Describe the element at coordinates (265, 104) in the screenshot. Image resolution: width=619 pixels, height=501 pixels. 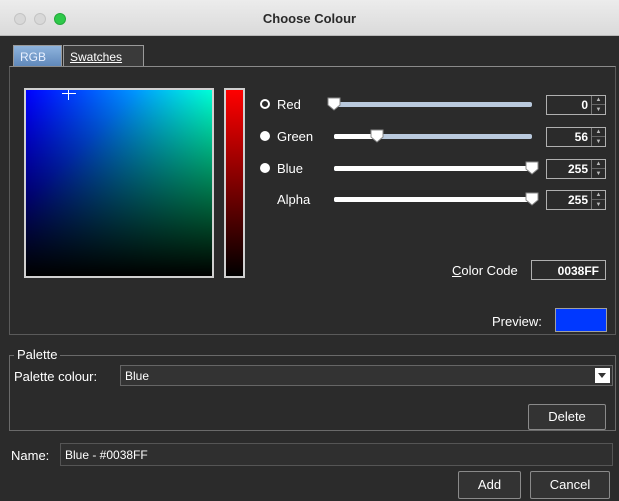
I see `red-radio` at that location.